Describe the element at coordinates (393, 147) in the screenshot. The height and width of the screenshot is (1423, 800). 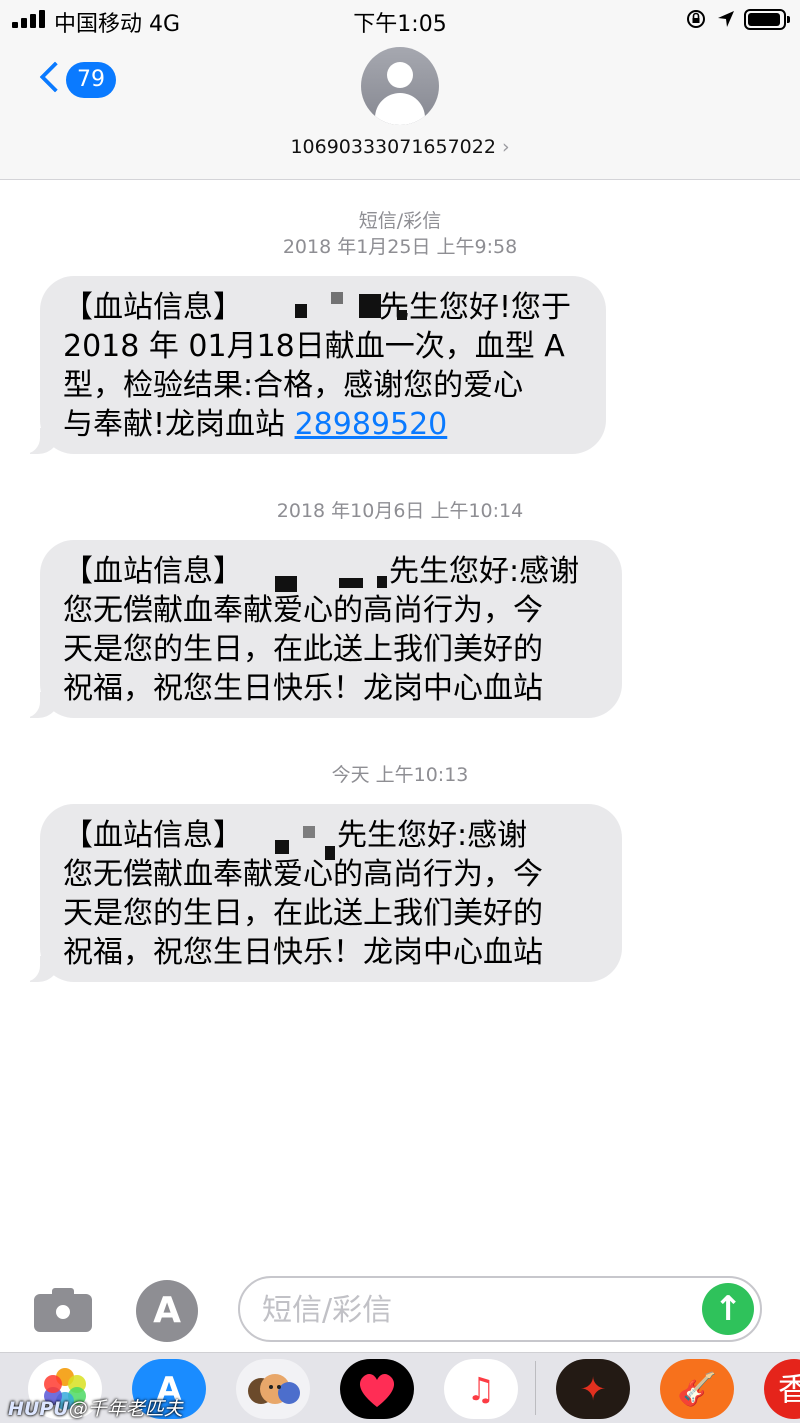
I see `contact-number: 10690333071657022` at that location.